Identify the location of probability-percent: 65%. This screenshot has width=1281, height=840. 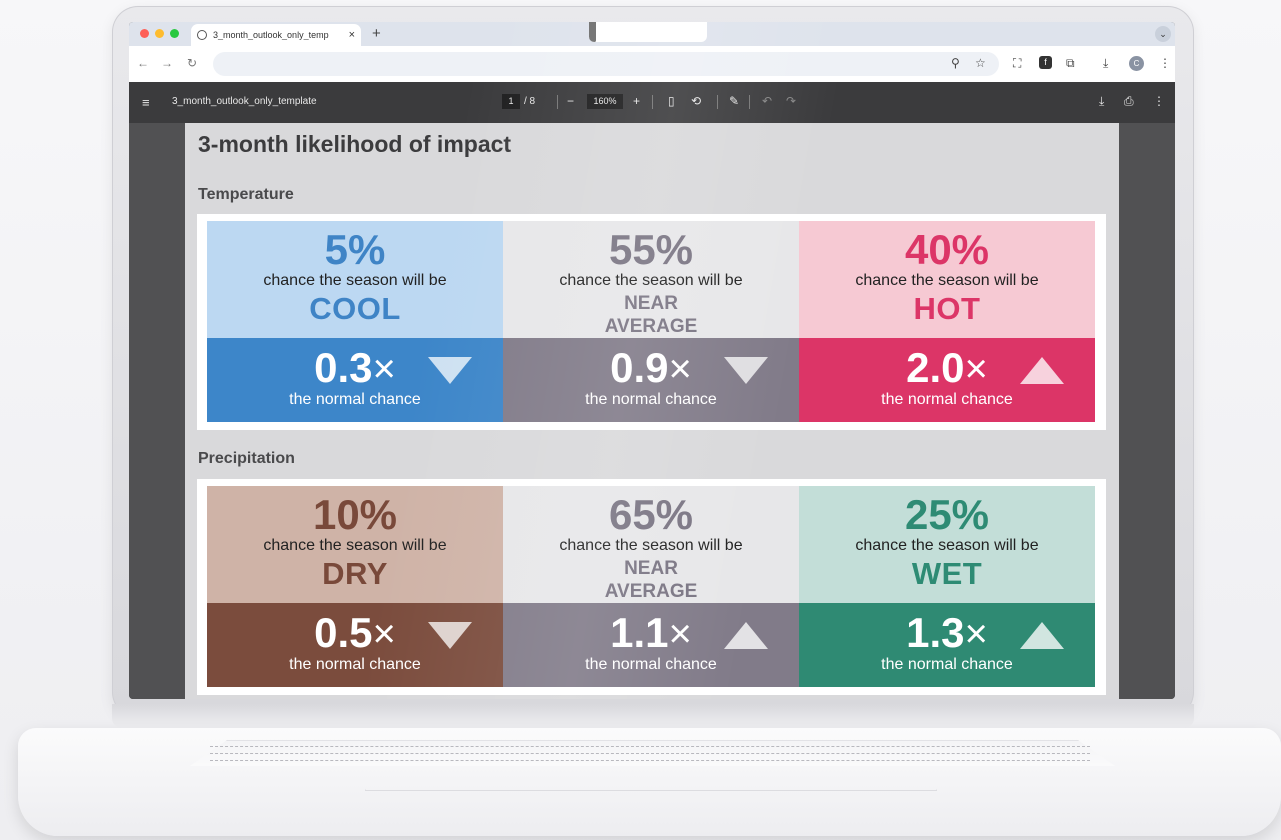
(651, 514).